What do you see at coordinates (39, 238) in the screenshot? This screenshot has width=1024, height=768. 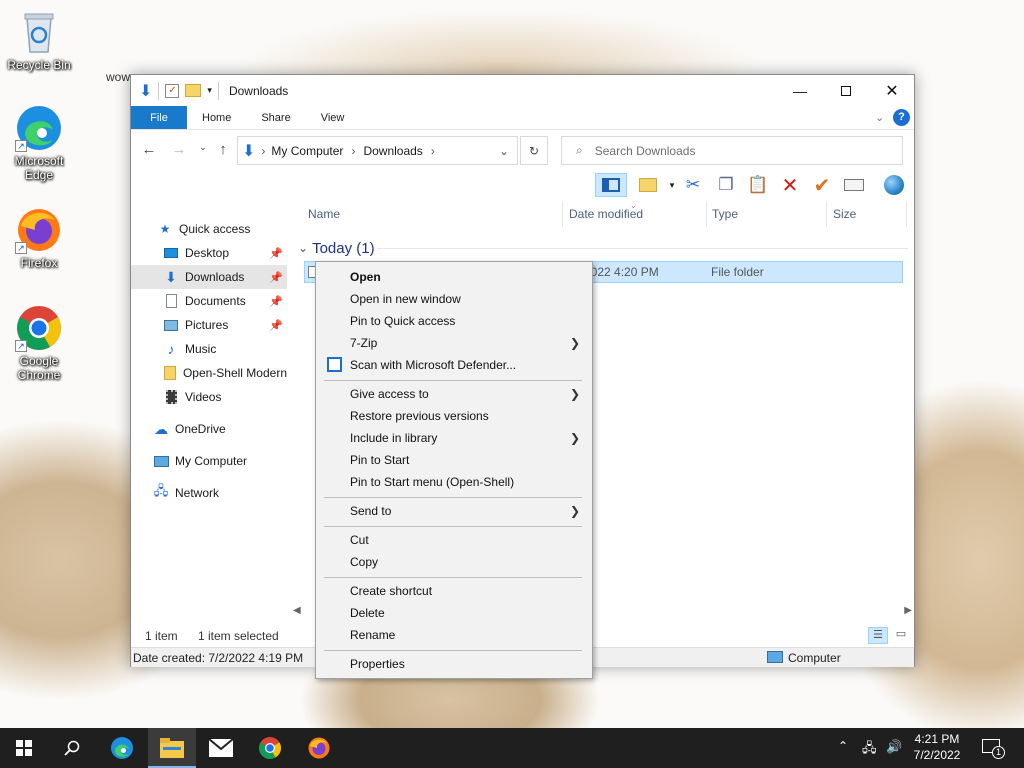 I see `desktop-icon-firefox: ↗ Firefox` at bounding box center [39, 238].